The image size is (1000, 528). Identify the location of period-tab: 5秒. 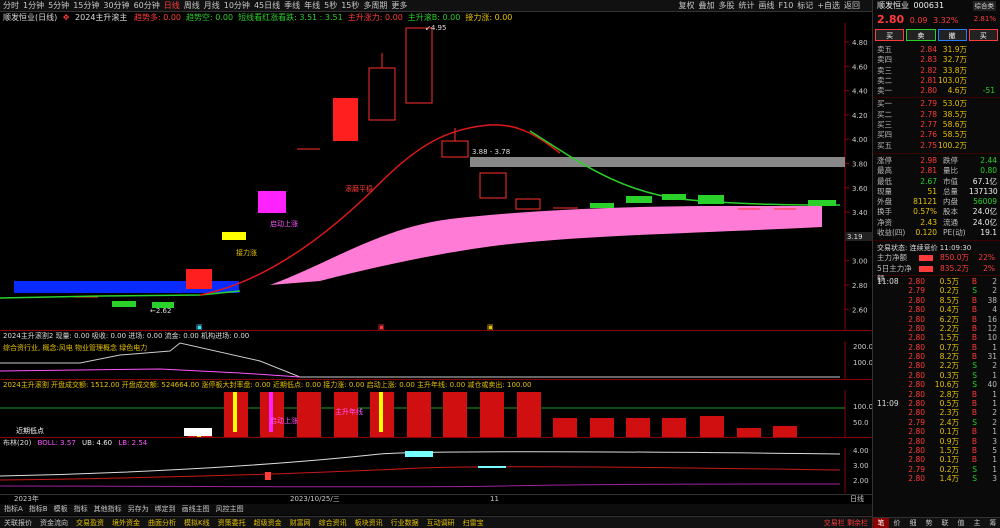
(330, 5).